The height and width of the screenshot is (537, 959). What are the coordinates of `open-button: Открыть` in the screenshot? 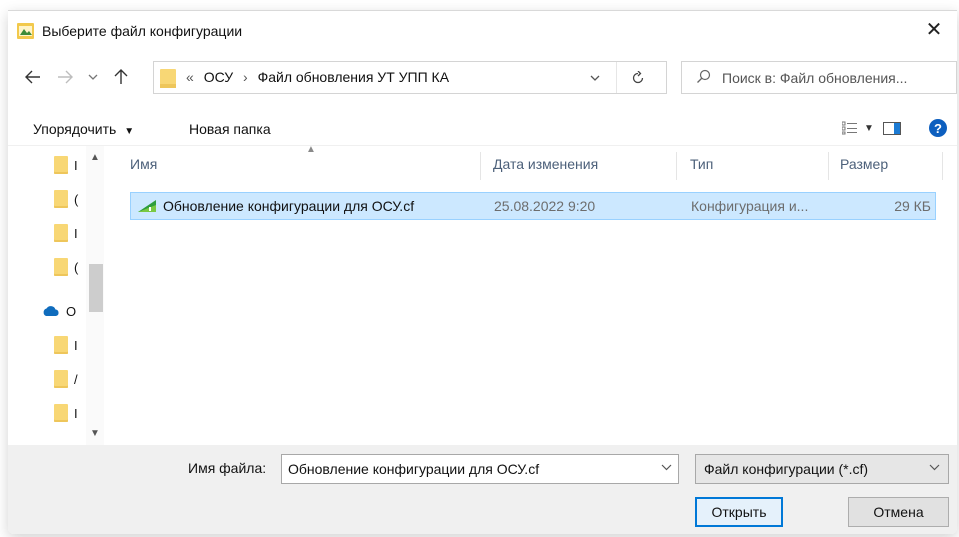 It's located at (739, 512).